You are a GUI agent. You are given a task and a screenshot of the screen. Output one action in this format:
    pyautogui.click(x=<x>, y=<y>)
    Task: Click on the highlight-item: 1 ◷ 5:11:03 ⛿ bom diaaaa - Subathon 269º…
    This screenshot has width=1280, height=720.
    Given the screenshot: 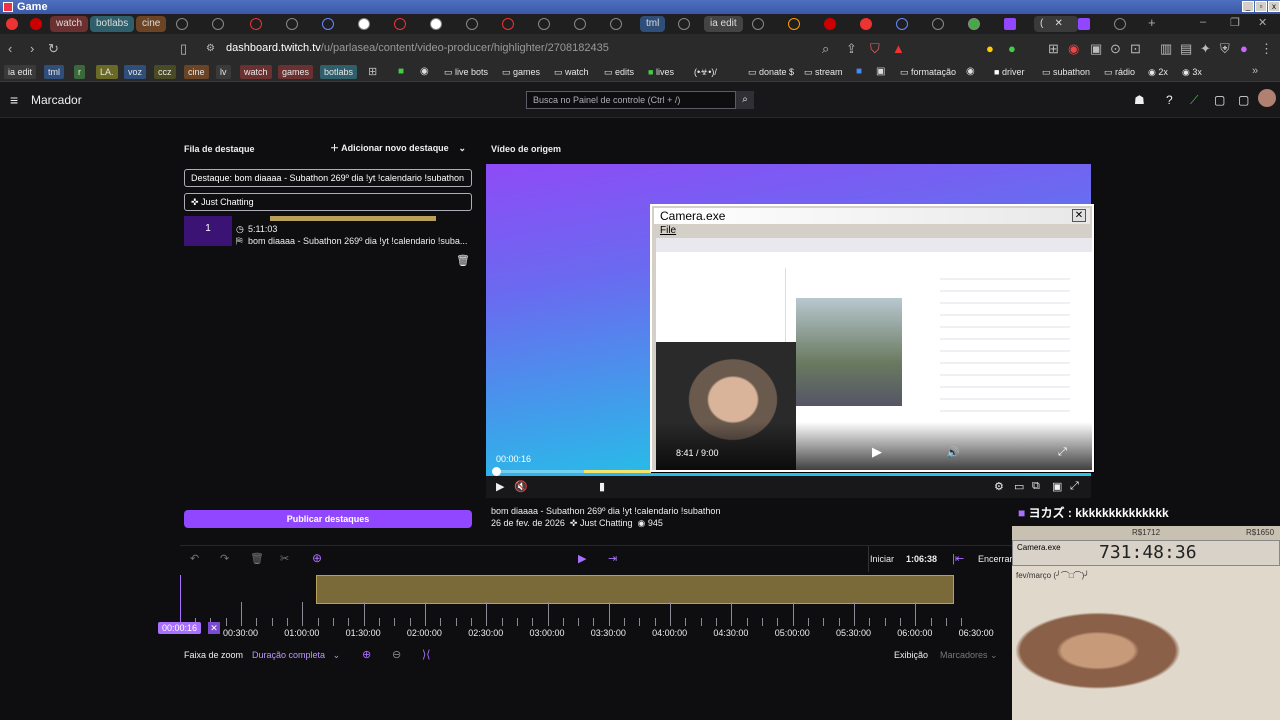 What is the action you would take?
    pyautogui.click(x=328, y=231)
    